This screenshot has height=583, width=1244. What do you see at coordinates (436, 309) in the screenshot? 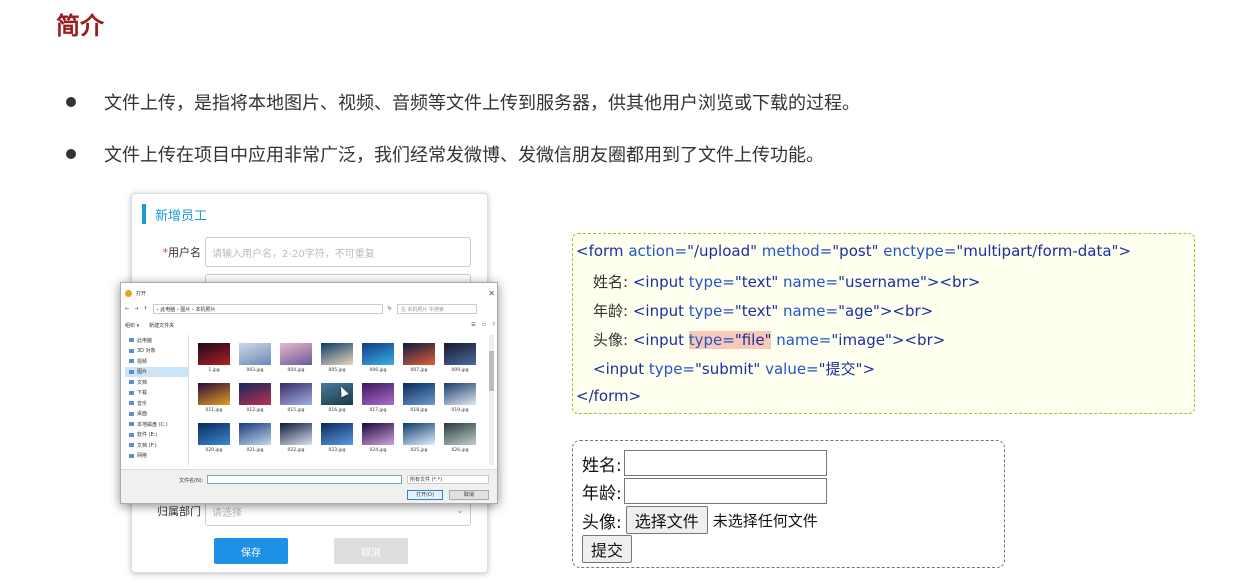
I see `search-input: 在 本机照片 中搜索` at bounding box center [436, 309].